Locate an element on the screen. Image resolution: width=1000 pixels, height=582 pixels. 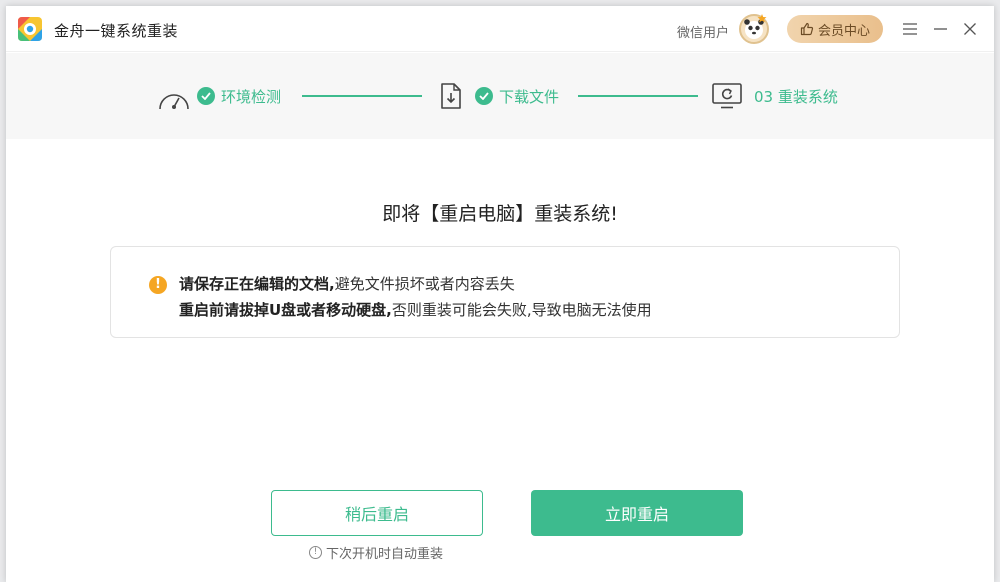
notice-line-2-bold: 重启前请拔掉U盘或者移动硬盘, is located at coordinates (285, 310).